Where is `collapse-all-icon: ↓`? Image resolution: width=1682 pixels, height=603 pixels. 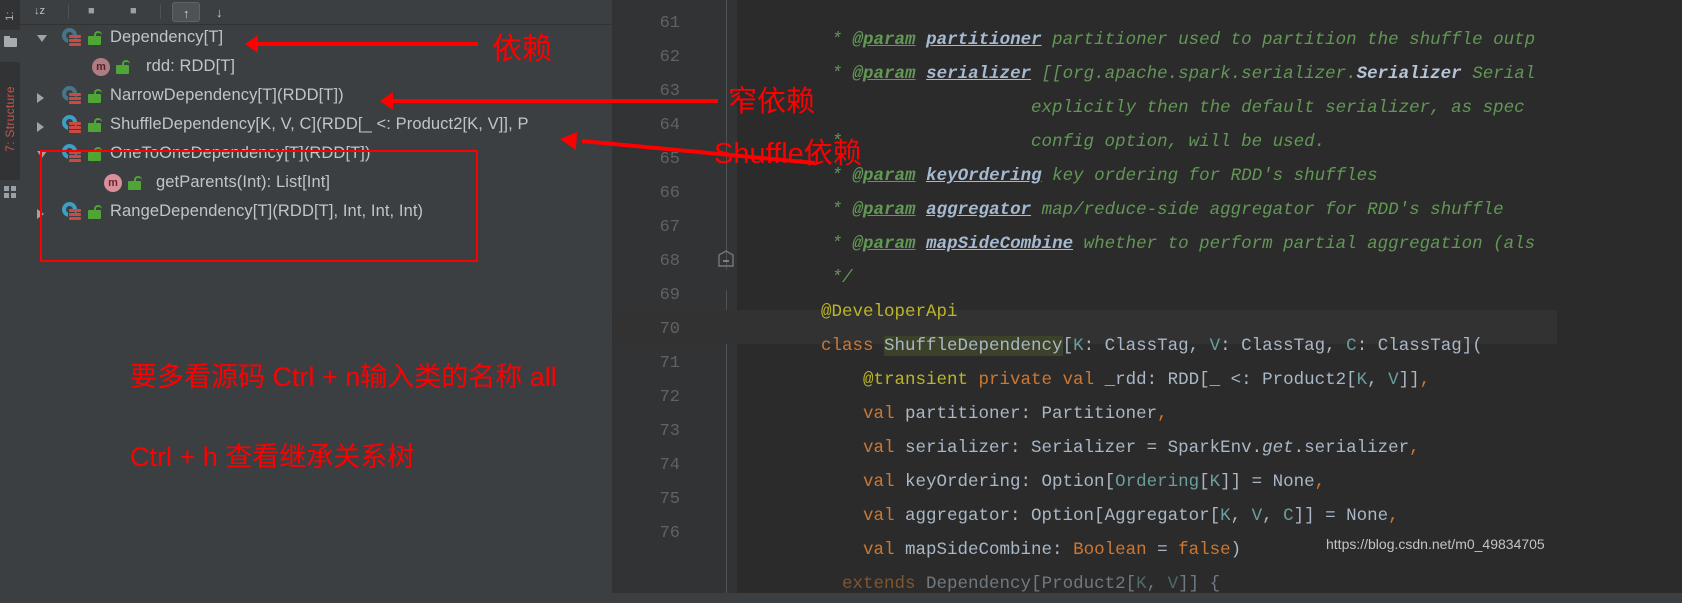
collapse-all-icon: ↓ is located at coordinates (219, 12).